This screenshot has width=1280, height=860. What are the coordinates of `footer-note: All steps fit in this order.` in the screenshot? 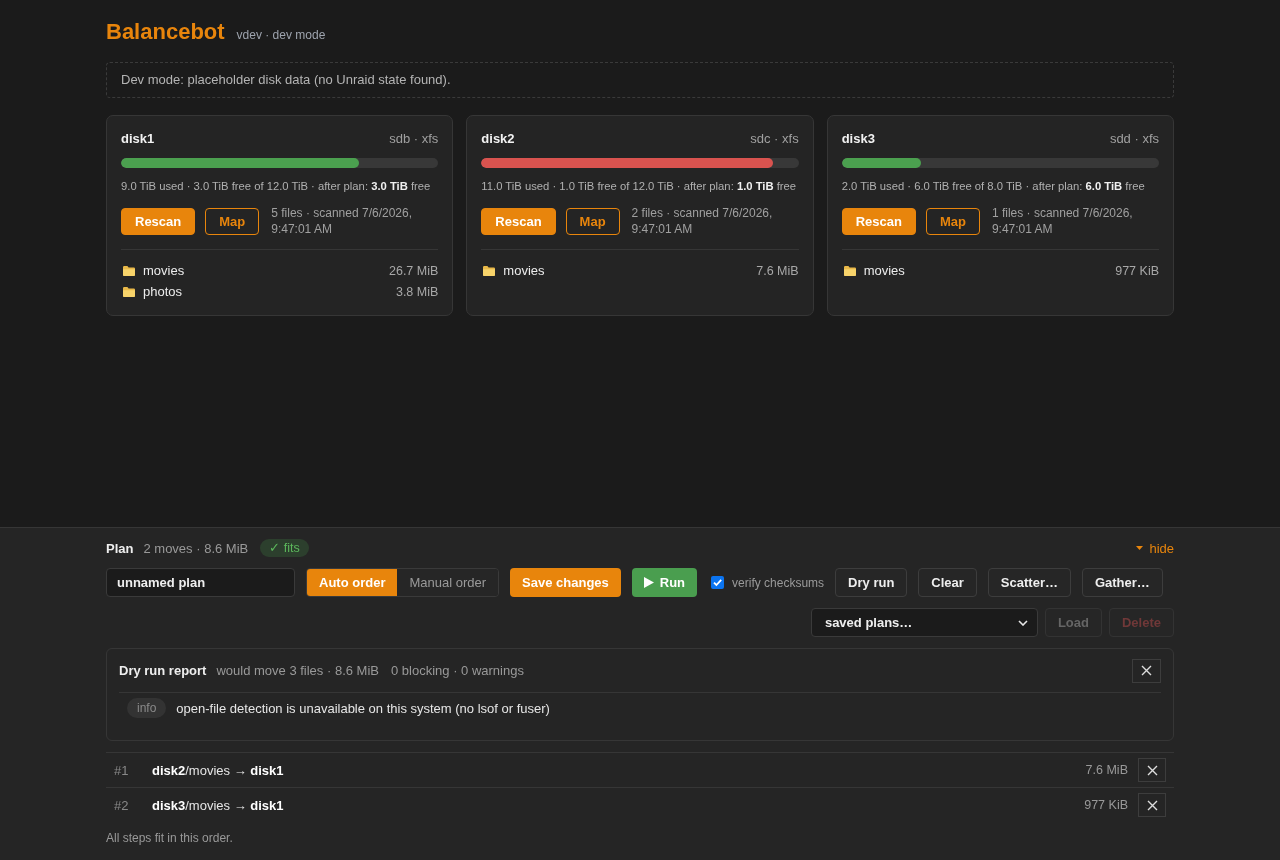 It's located at (170, 838).